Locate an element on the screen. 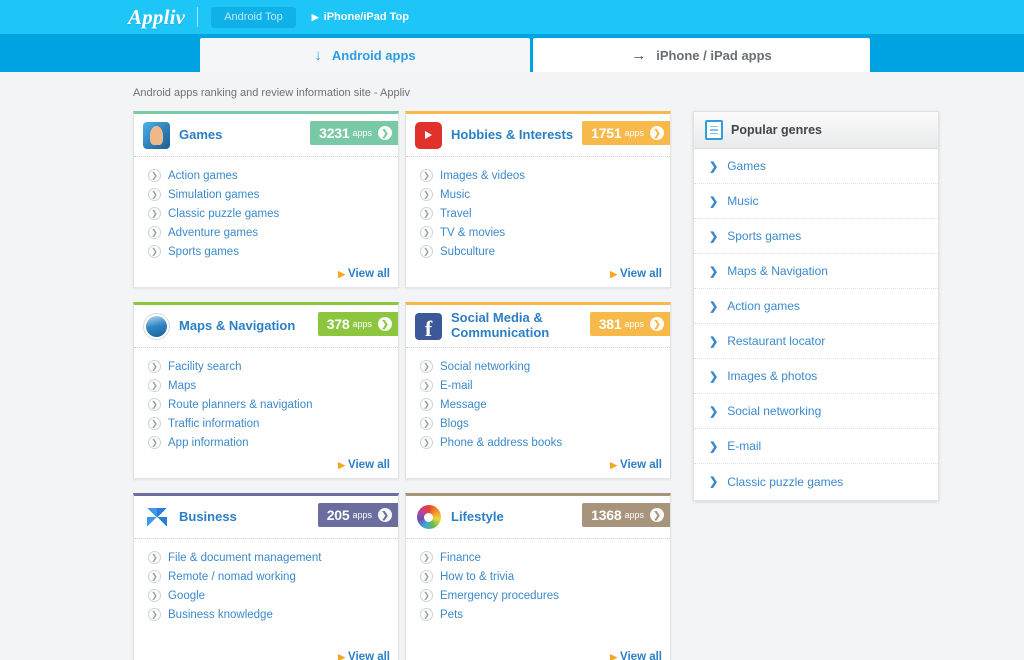 The width and height of the screenshot is (1024, 660). card-header: Hobbies & Interests 1751 apps ❯ is located at coordinates (538, 135).